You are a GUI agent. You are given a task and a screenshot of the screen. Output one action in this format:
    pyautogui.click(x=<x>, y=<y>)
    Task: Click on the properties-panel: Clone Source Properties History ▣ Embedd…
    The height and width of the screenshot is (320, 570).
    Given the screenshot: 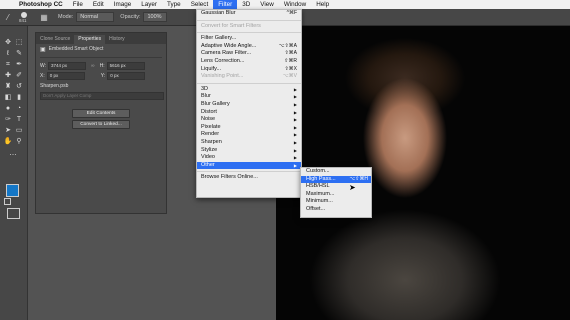 What is the action you would take?
    pyautogui.click(x=101, y=123)
    